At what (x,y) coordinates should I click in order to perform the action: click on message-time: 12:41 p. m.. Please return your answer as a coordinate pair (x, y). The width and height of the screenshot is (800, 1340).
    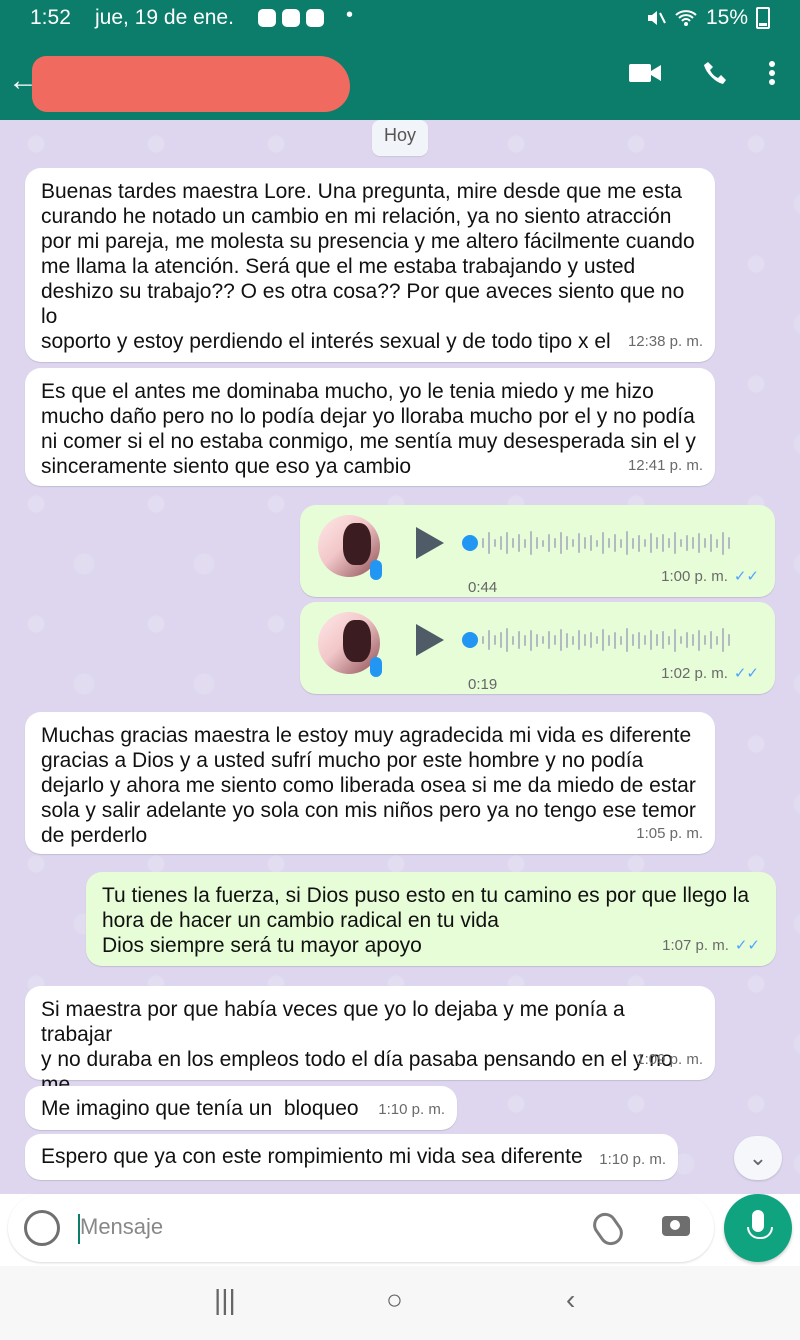
    Looking at the image, I should click on (665, 465).